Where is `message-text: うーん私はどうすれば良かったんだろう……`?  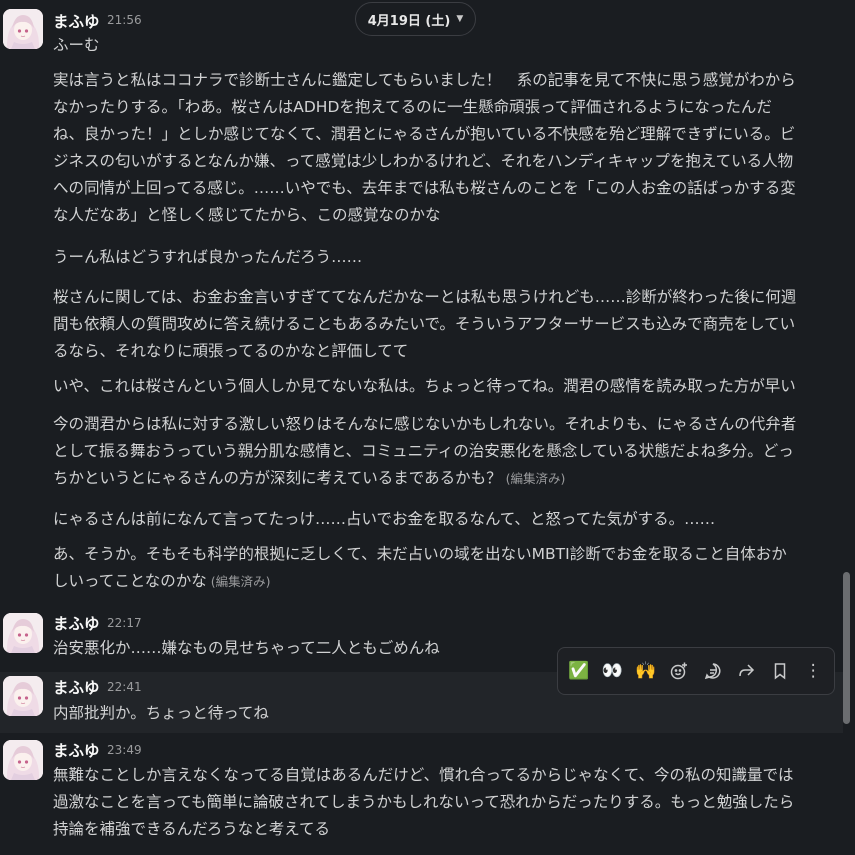 message-text: うーん私はどうすれば良かったんだろう…… is located at coordinates (208, 257).